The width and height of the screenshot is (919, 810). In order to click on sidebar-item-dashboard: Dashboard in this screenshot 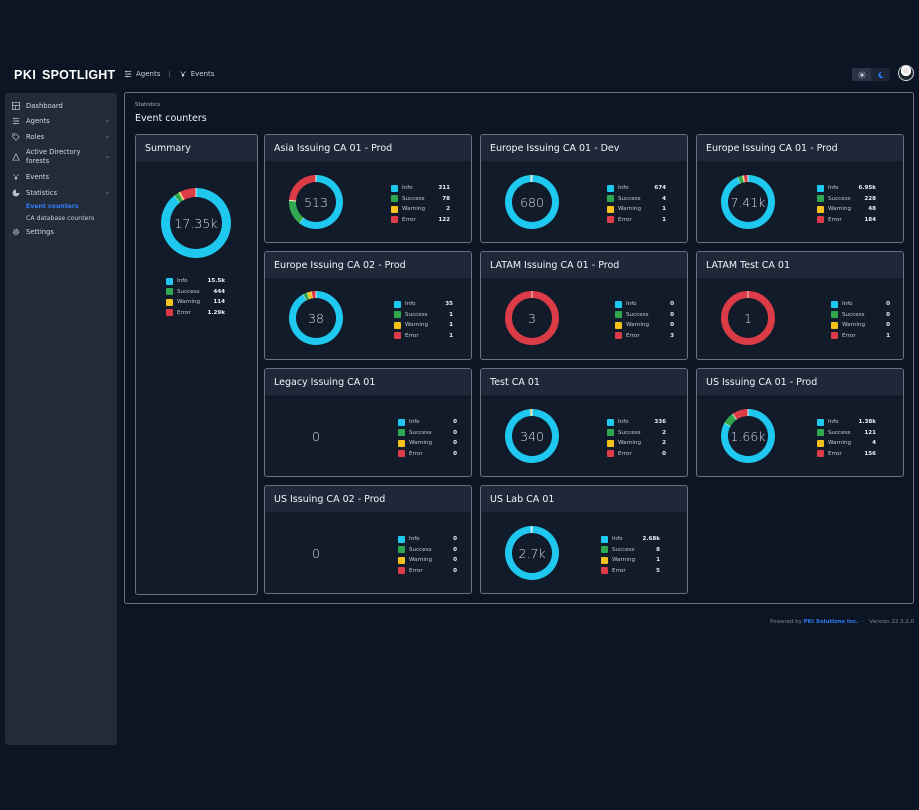, I will do `click(61, 106)`.